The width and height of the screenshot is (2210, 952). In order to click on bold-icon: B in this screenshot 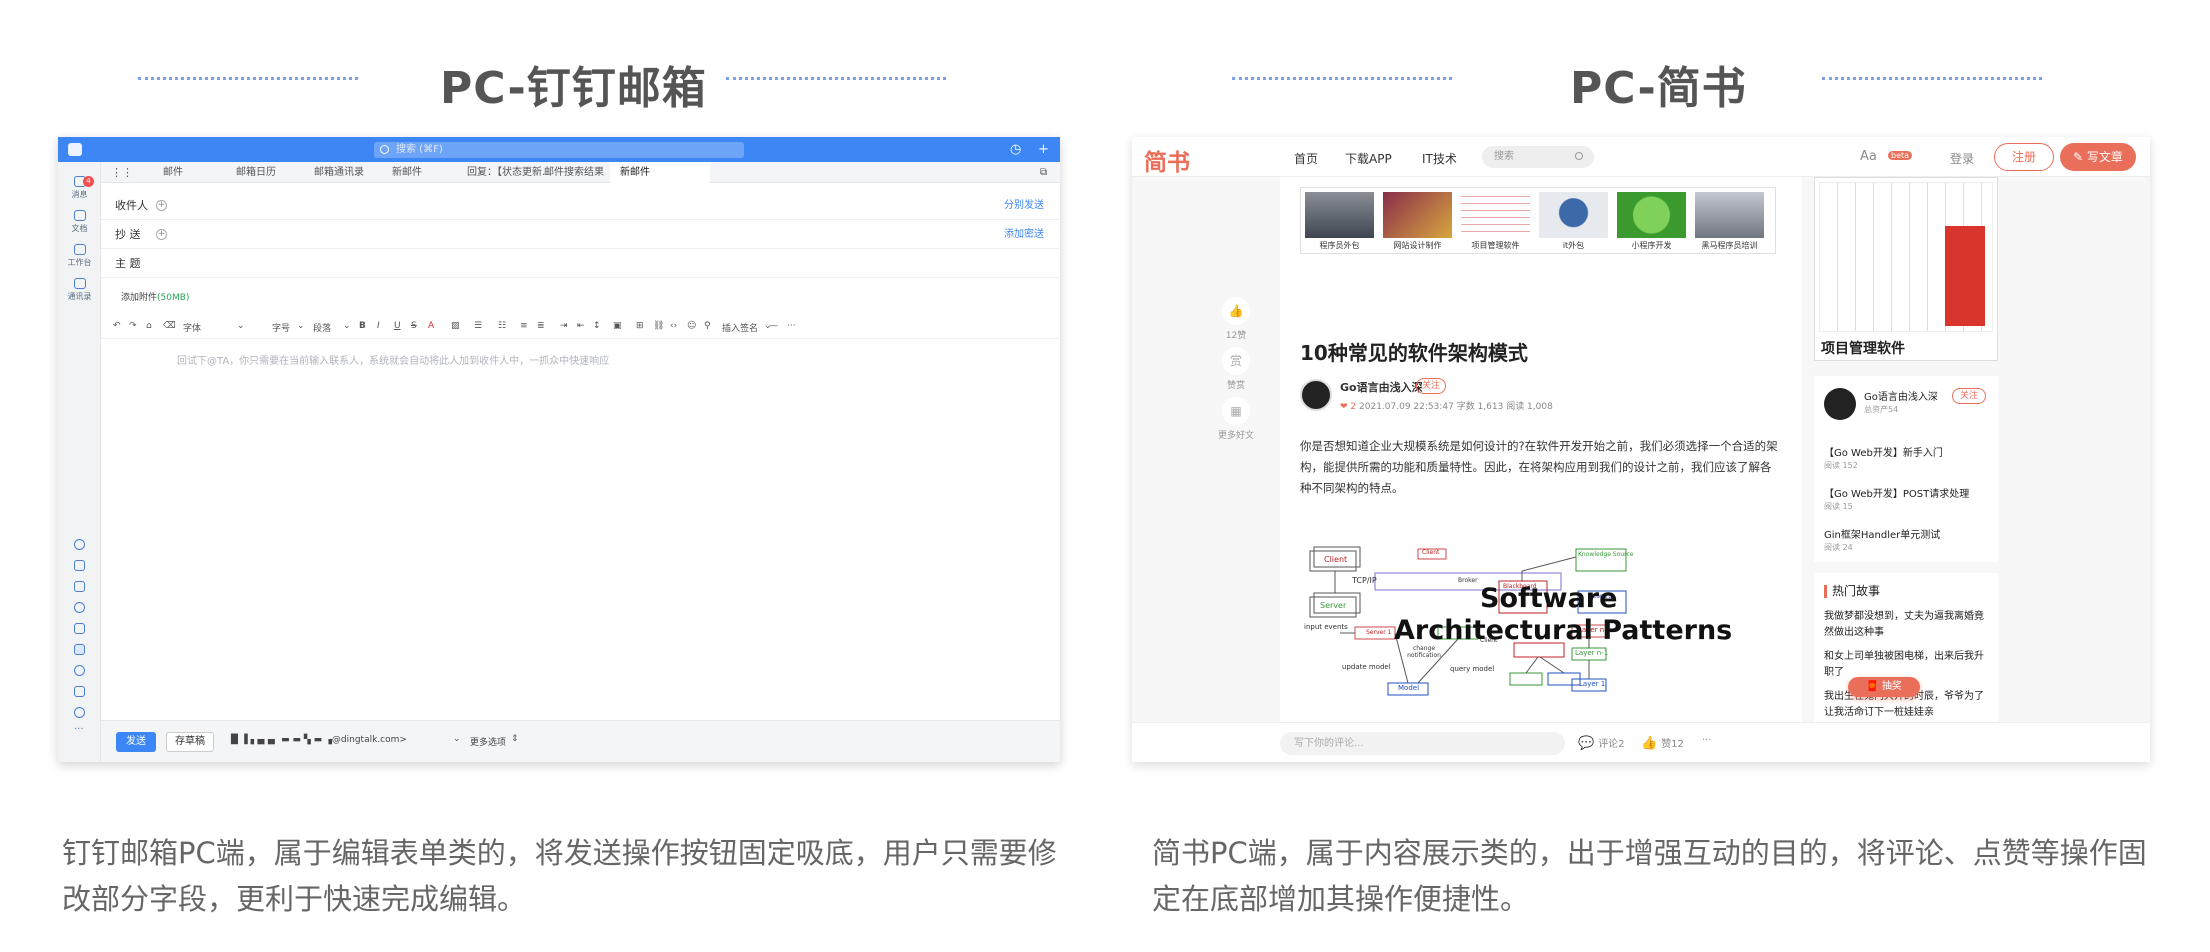, I will do `click(362, 326)`.